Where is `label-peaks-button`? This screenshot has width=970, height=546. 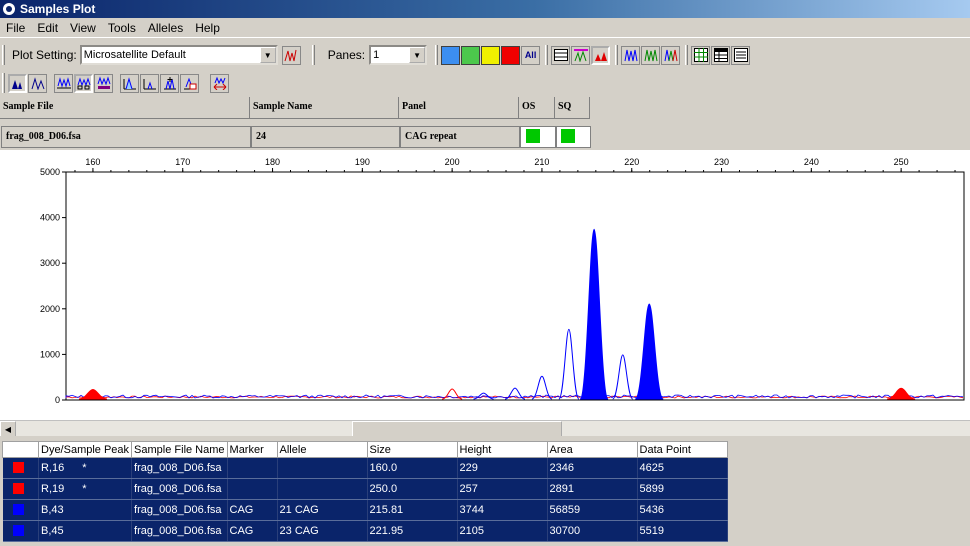
label-peaks-button is located at coordinates (63, 83).